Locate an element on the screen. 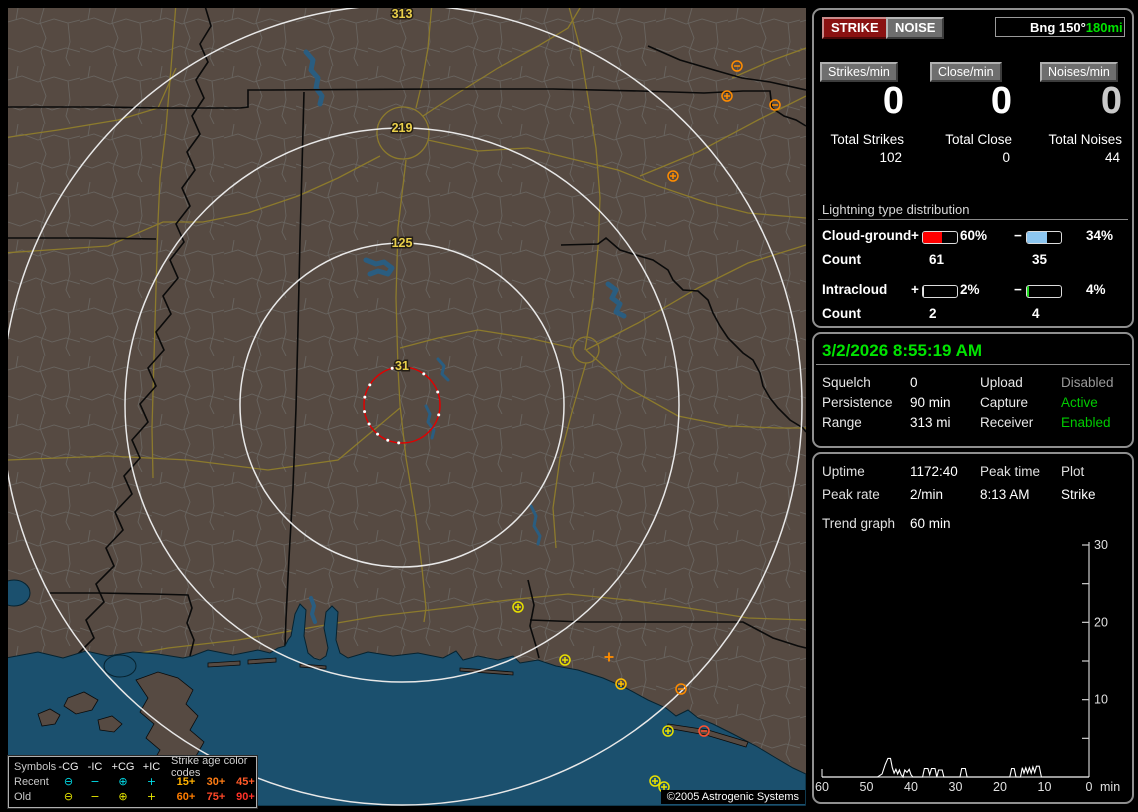 The width and height of the screenshot is (1138, 812). status-row: Squelch 0 Upload Disabled is located at coordinates (973, 384).